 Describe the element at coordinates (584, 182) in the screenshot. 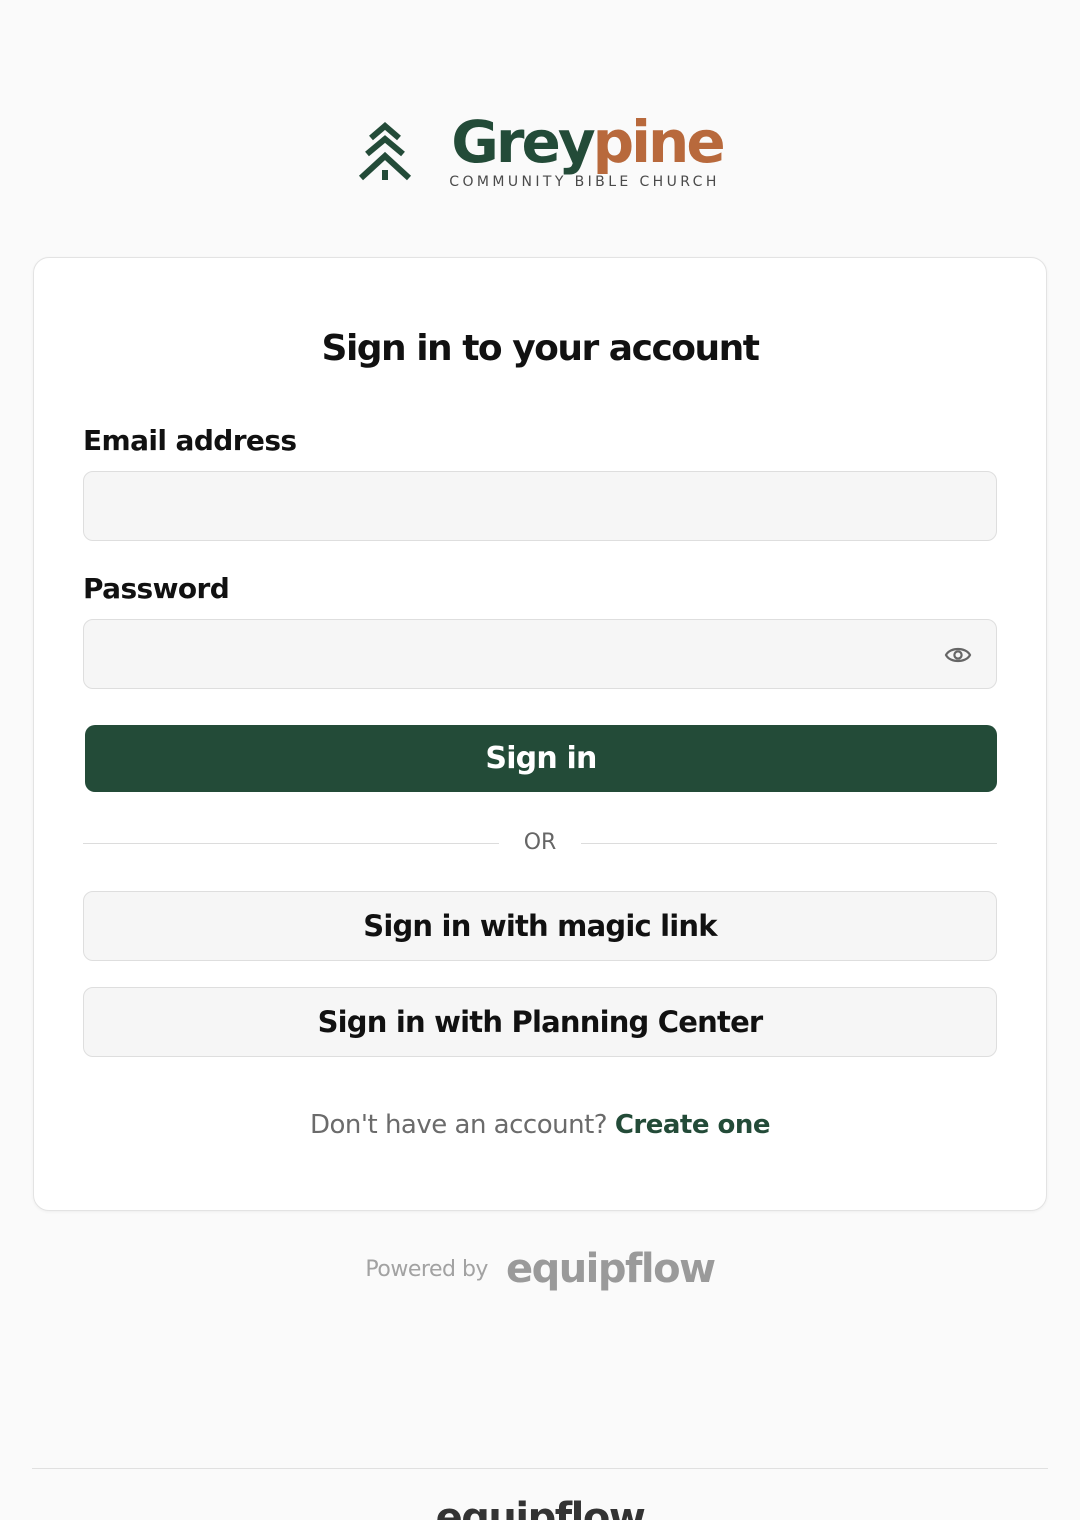

I see `brand-subtitle: COMMUNITY BIBLE CHURCH` at that location.